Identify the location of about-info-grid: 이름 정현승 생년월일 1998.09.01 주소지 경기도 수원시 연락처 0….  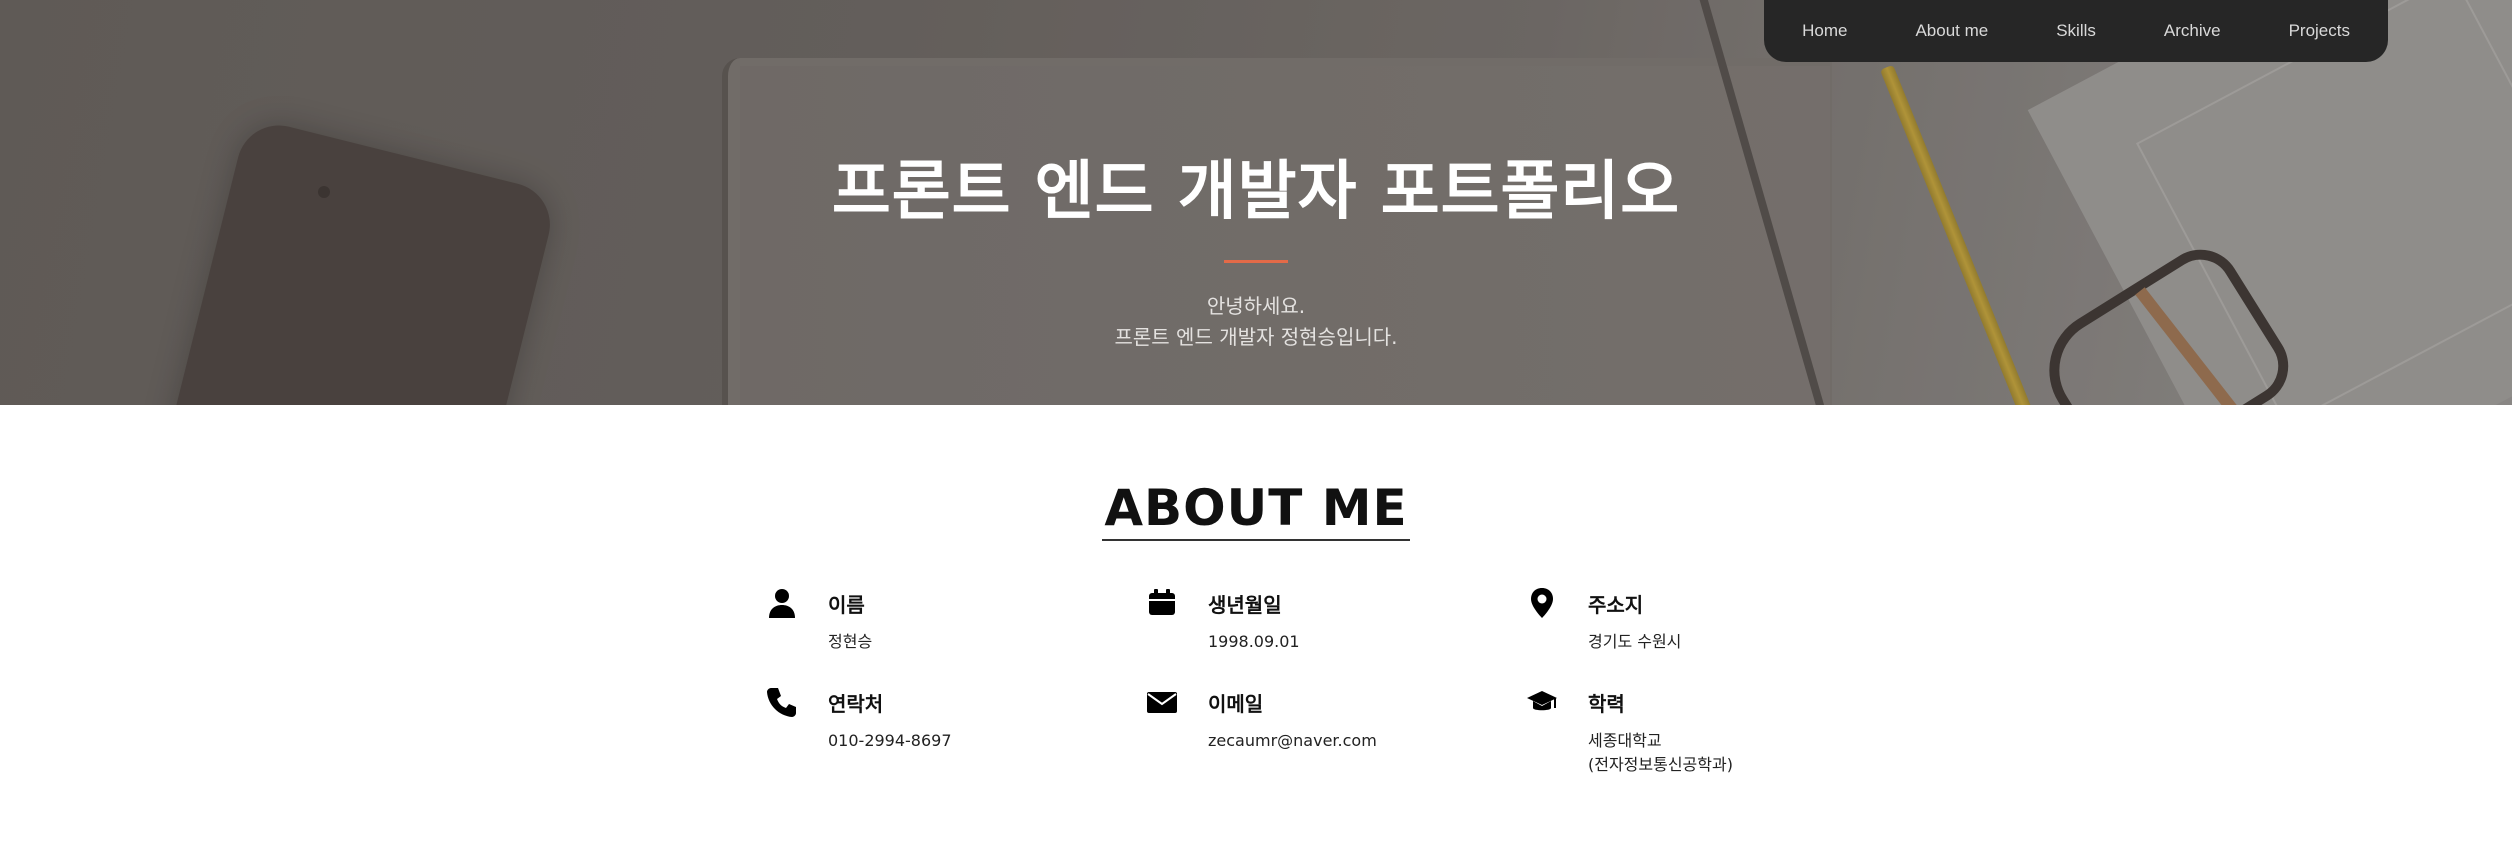
(1302, 682).